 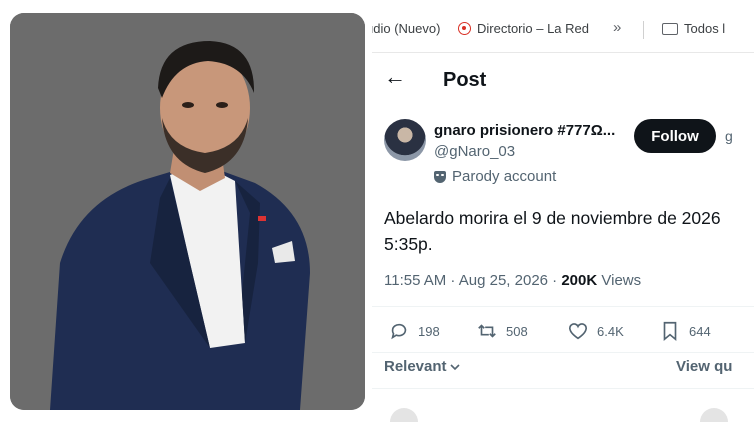 I want to click on repost-count: 508, so click(x=517, y=331).